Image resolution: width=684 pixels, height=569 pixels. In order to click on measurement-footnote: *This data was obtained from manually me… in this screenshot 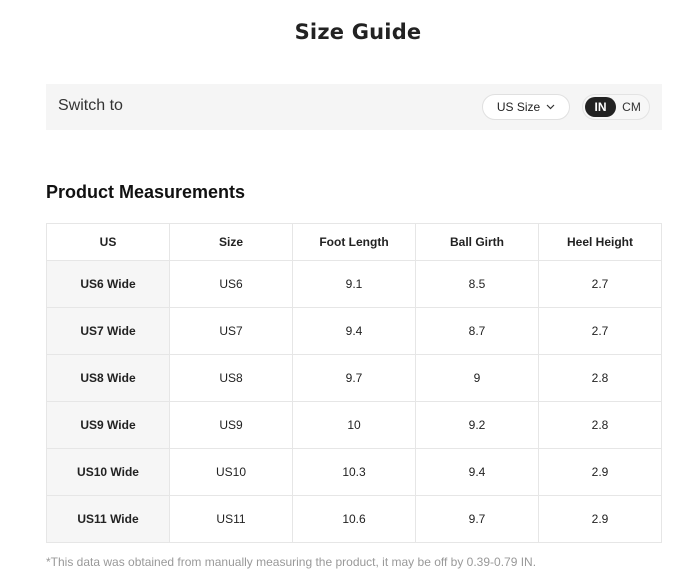, I will do `click(291, 562)`.